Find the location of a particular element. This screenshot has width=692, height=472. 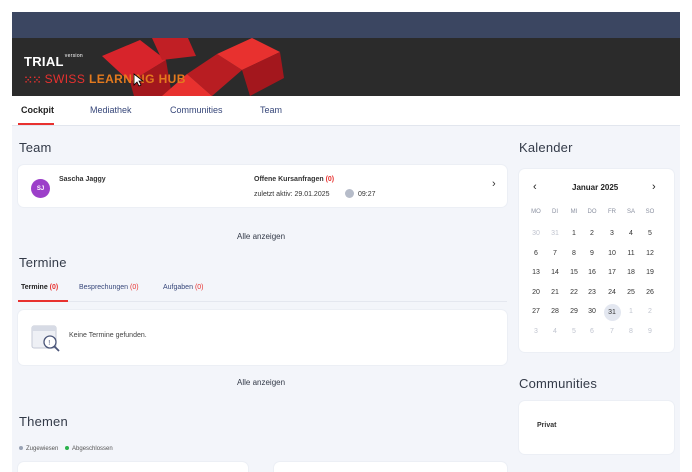

weekday-label: SA is located at coordinates (630, 212).